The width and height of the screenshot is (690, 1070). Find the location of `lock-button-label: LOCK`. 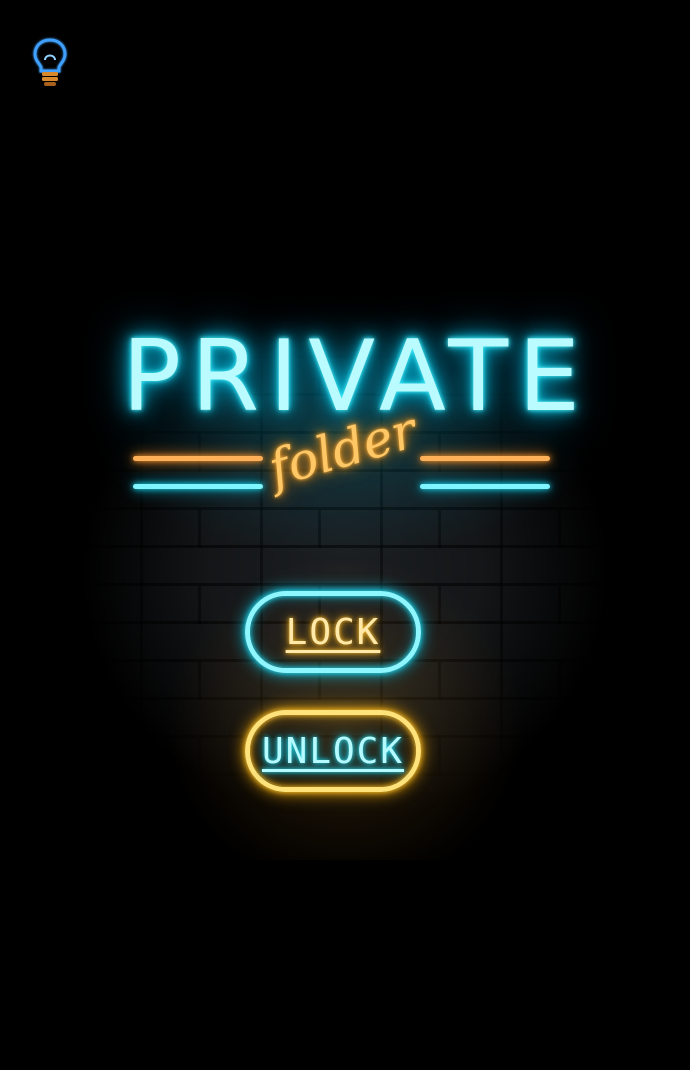

lock-button-label: LOCK is located at coordinates (333, 632).